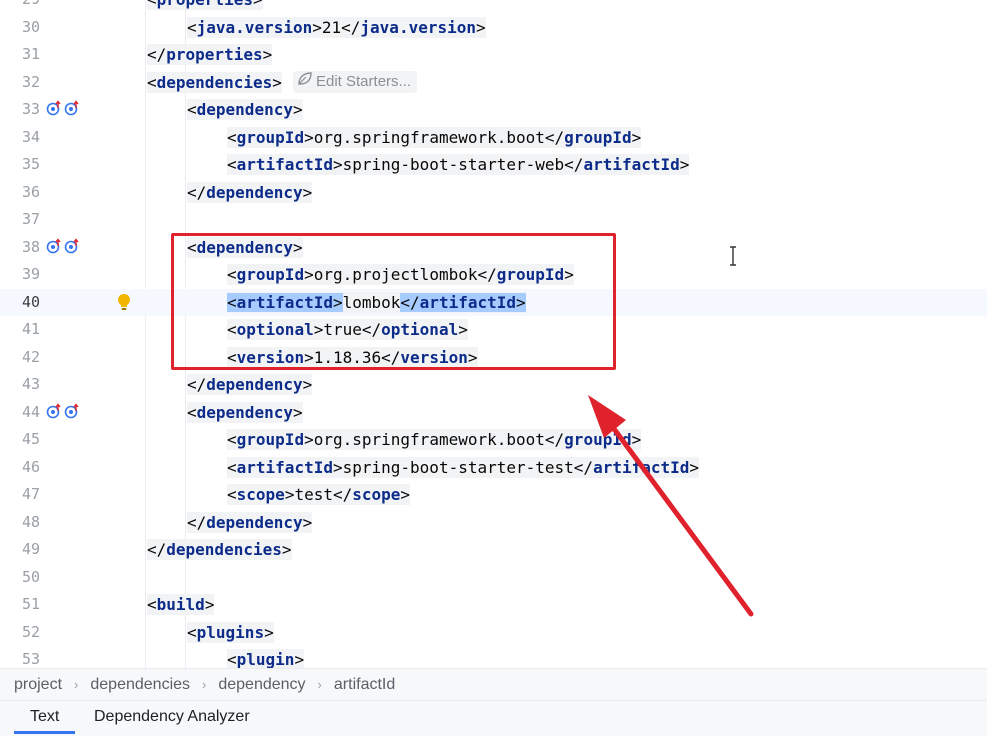 The image size is (987, 736). What do you see at coordinates (30, 521) in the screenshot?
I see `line-number: 48` at bounding box center [30, 521].